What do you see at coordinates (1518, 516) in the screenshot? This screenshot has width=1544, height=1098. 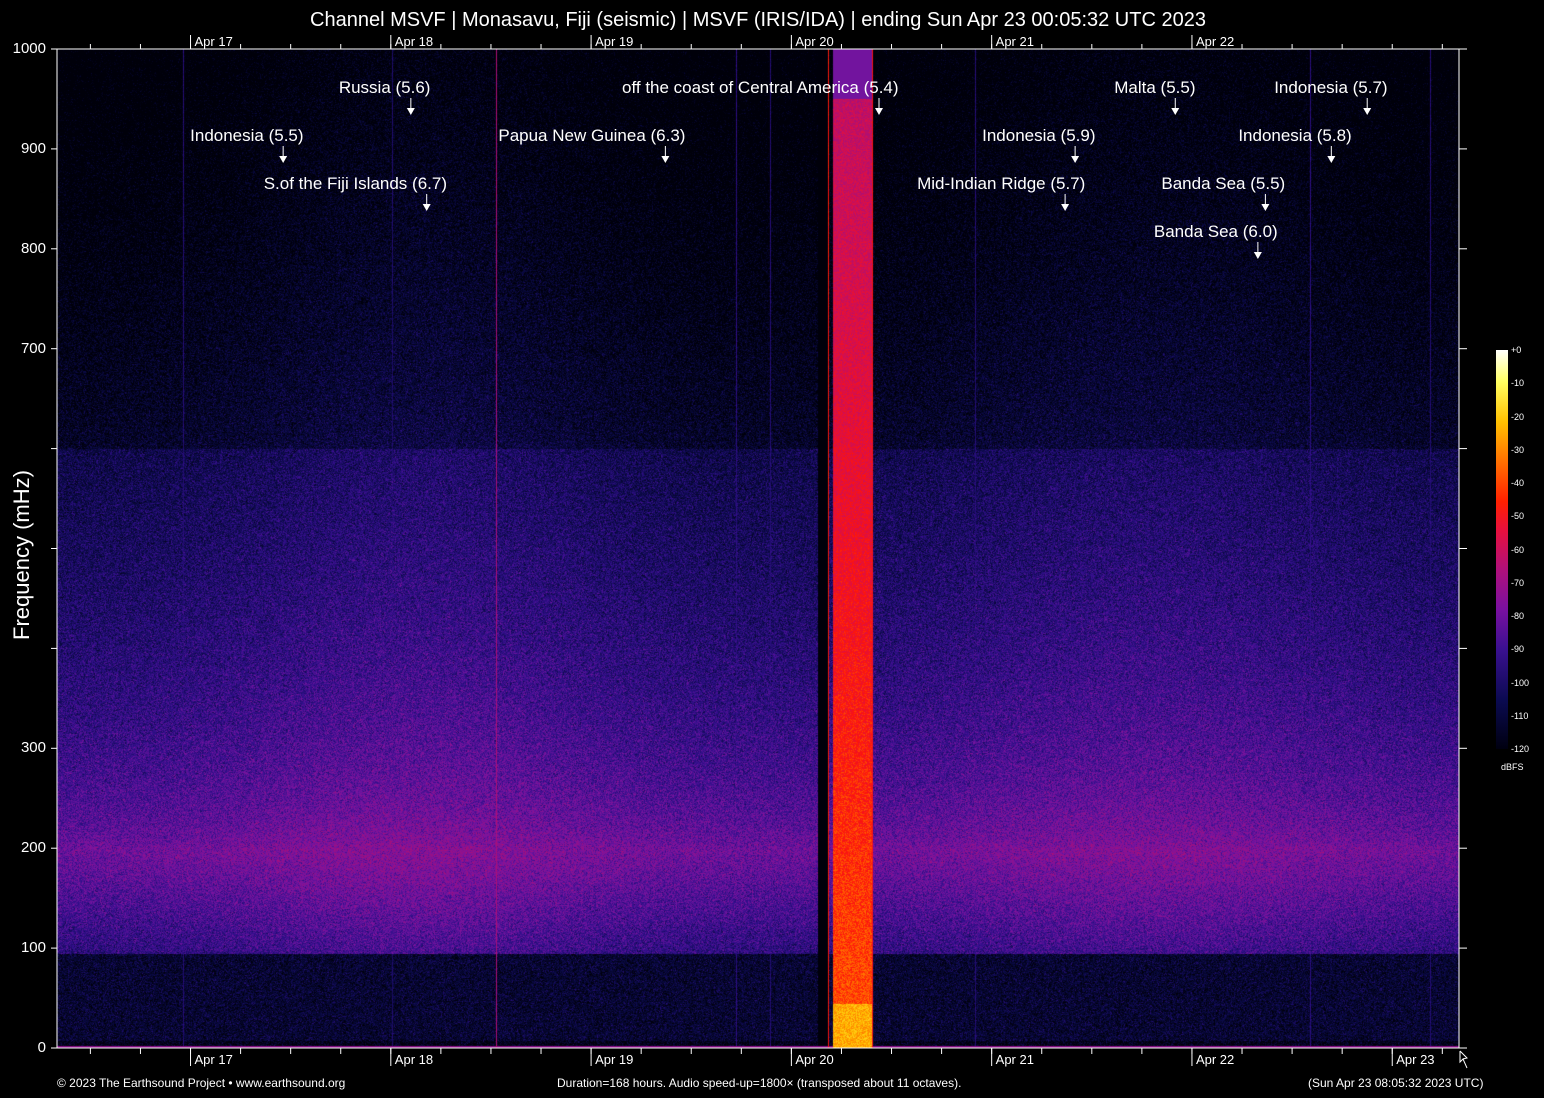 I see `colorbar-tick-label: -50` at bounding box center [1518, 516].